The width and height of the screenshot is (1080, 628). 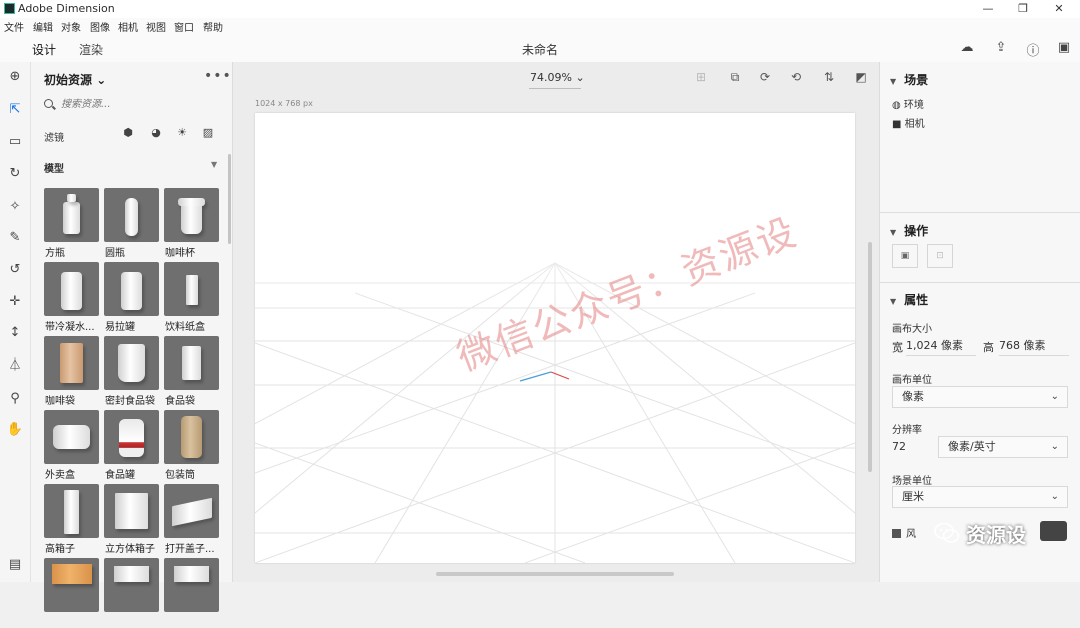 I want to click on assets-scrollbar, so click(x=229, y=199).